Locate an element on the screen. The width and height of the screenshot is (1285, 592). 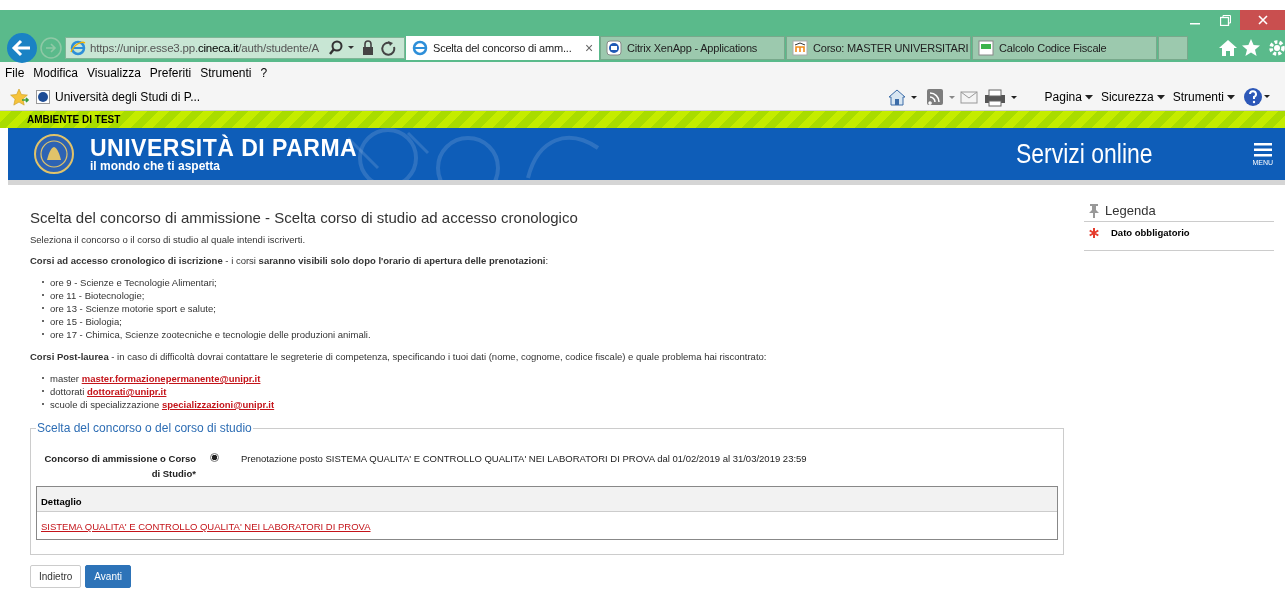
banner-text: AMBIENTE DI TEST is located at coordinates (74, 119).